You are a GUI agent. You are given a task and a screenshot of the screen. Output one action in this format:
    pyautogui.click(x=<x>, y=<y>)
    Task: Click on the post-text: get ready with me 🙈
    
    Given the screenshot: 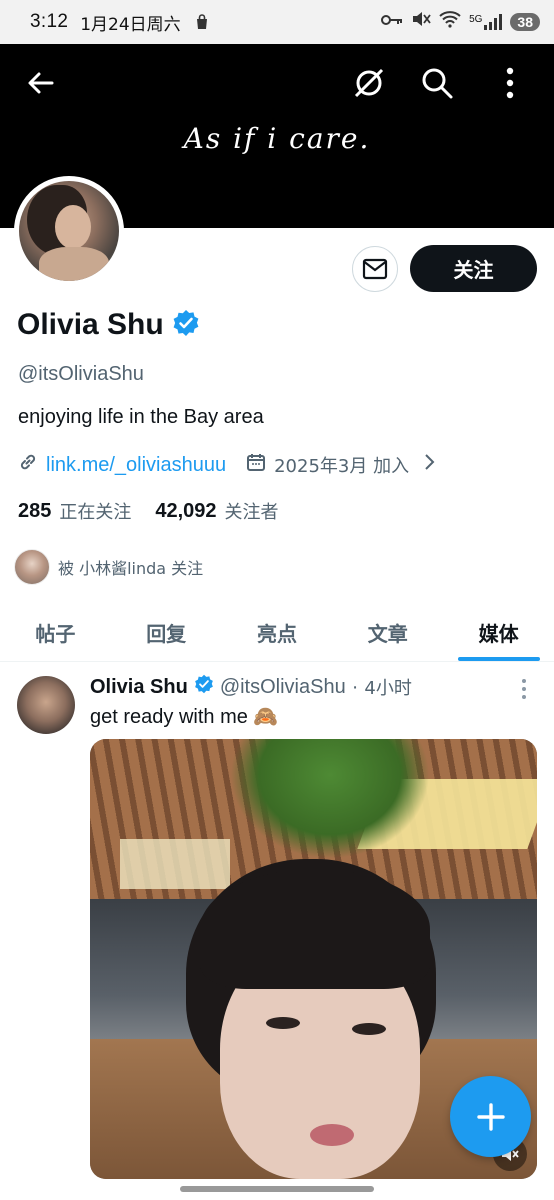 What is the action you would take?
    pyautogui.click(x=184, y=717)
    